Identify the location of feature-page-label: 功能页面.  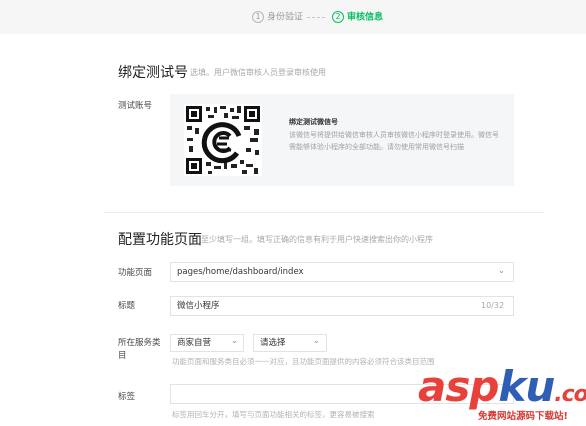
(135, 273).